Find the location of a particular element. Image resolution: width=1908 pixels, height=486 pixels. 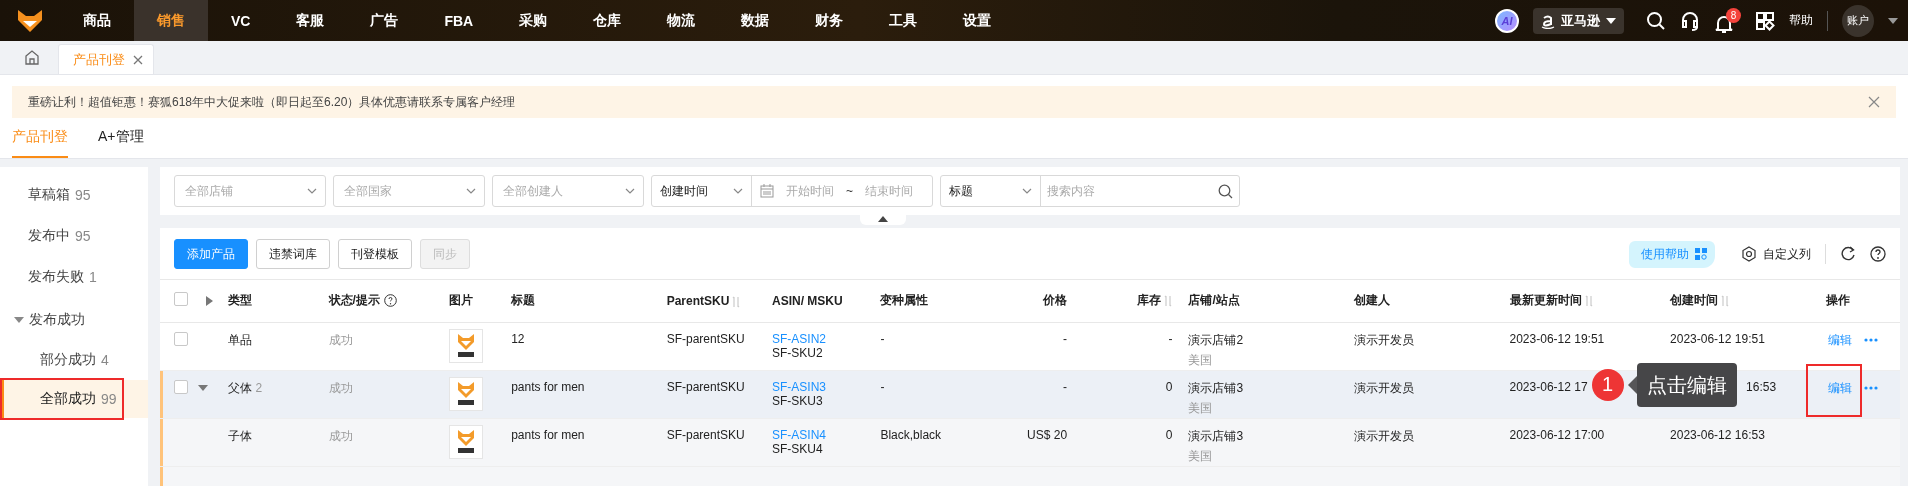

custom-columns-button: 自定义列 is located at coordinates (1776, 254).